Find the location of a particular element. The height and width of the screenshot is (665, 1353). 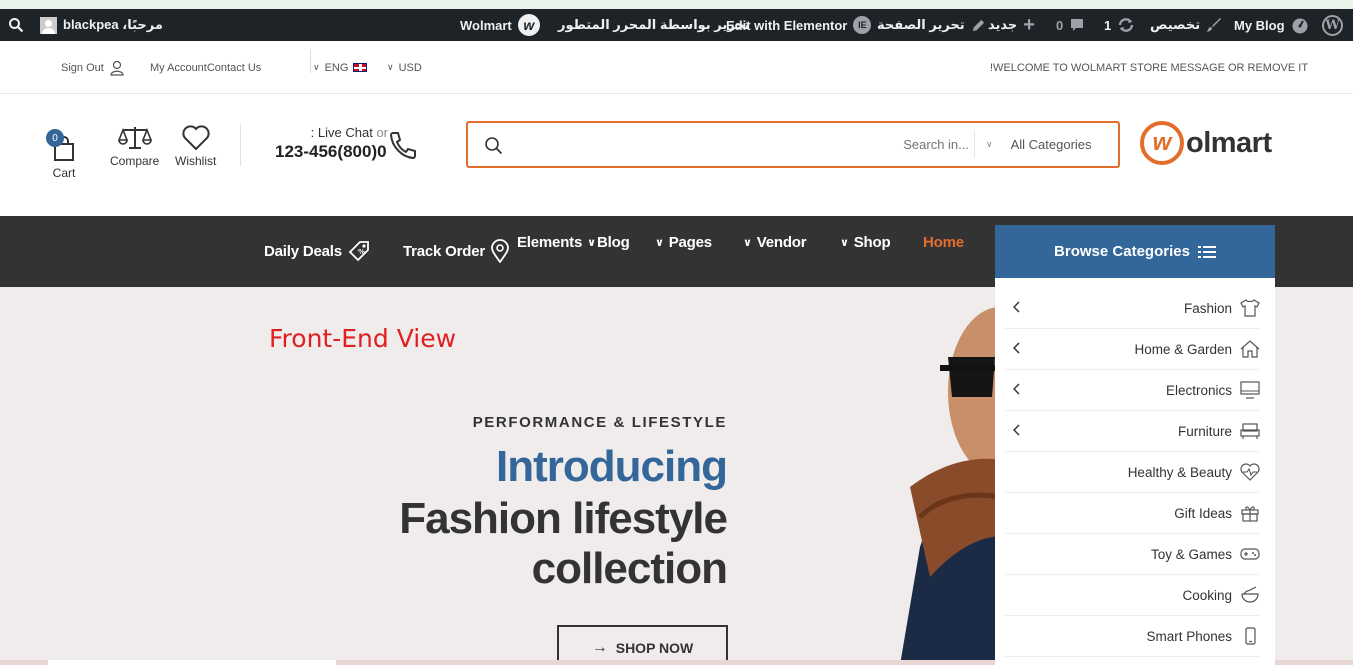

chevron-left-icon is located at coordinates (1016, 390).